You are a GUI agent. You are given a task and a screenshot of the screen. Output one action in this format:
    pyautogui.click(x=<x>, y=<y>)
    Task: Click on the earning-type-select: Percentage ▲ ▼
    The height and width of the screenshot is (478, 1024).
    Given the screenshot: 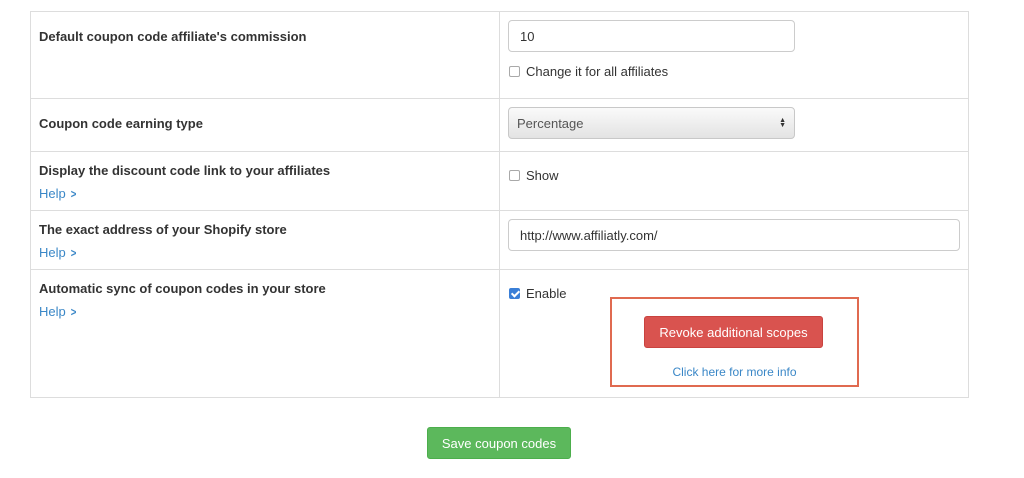 What is the action you would take?
    pyautogui.click(x=651, y=123)
    